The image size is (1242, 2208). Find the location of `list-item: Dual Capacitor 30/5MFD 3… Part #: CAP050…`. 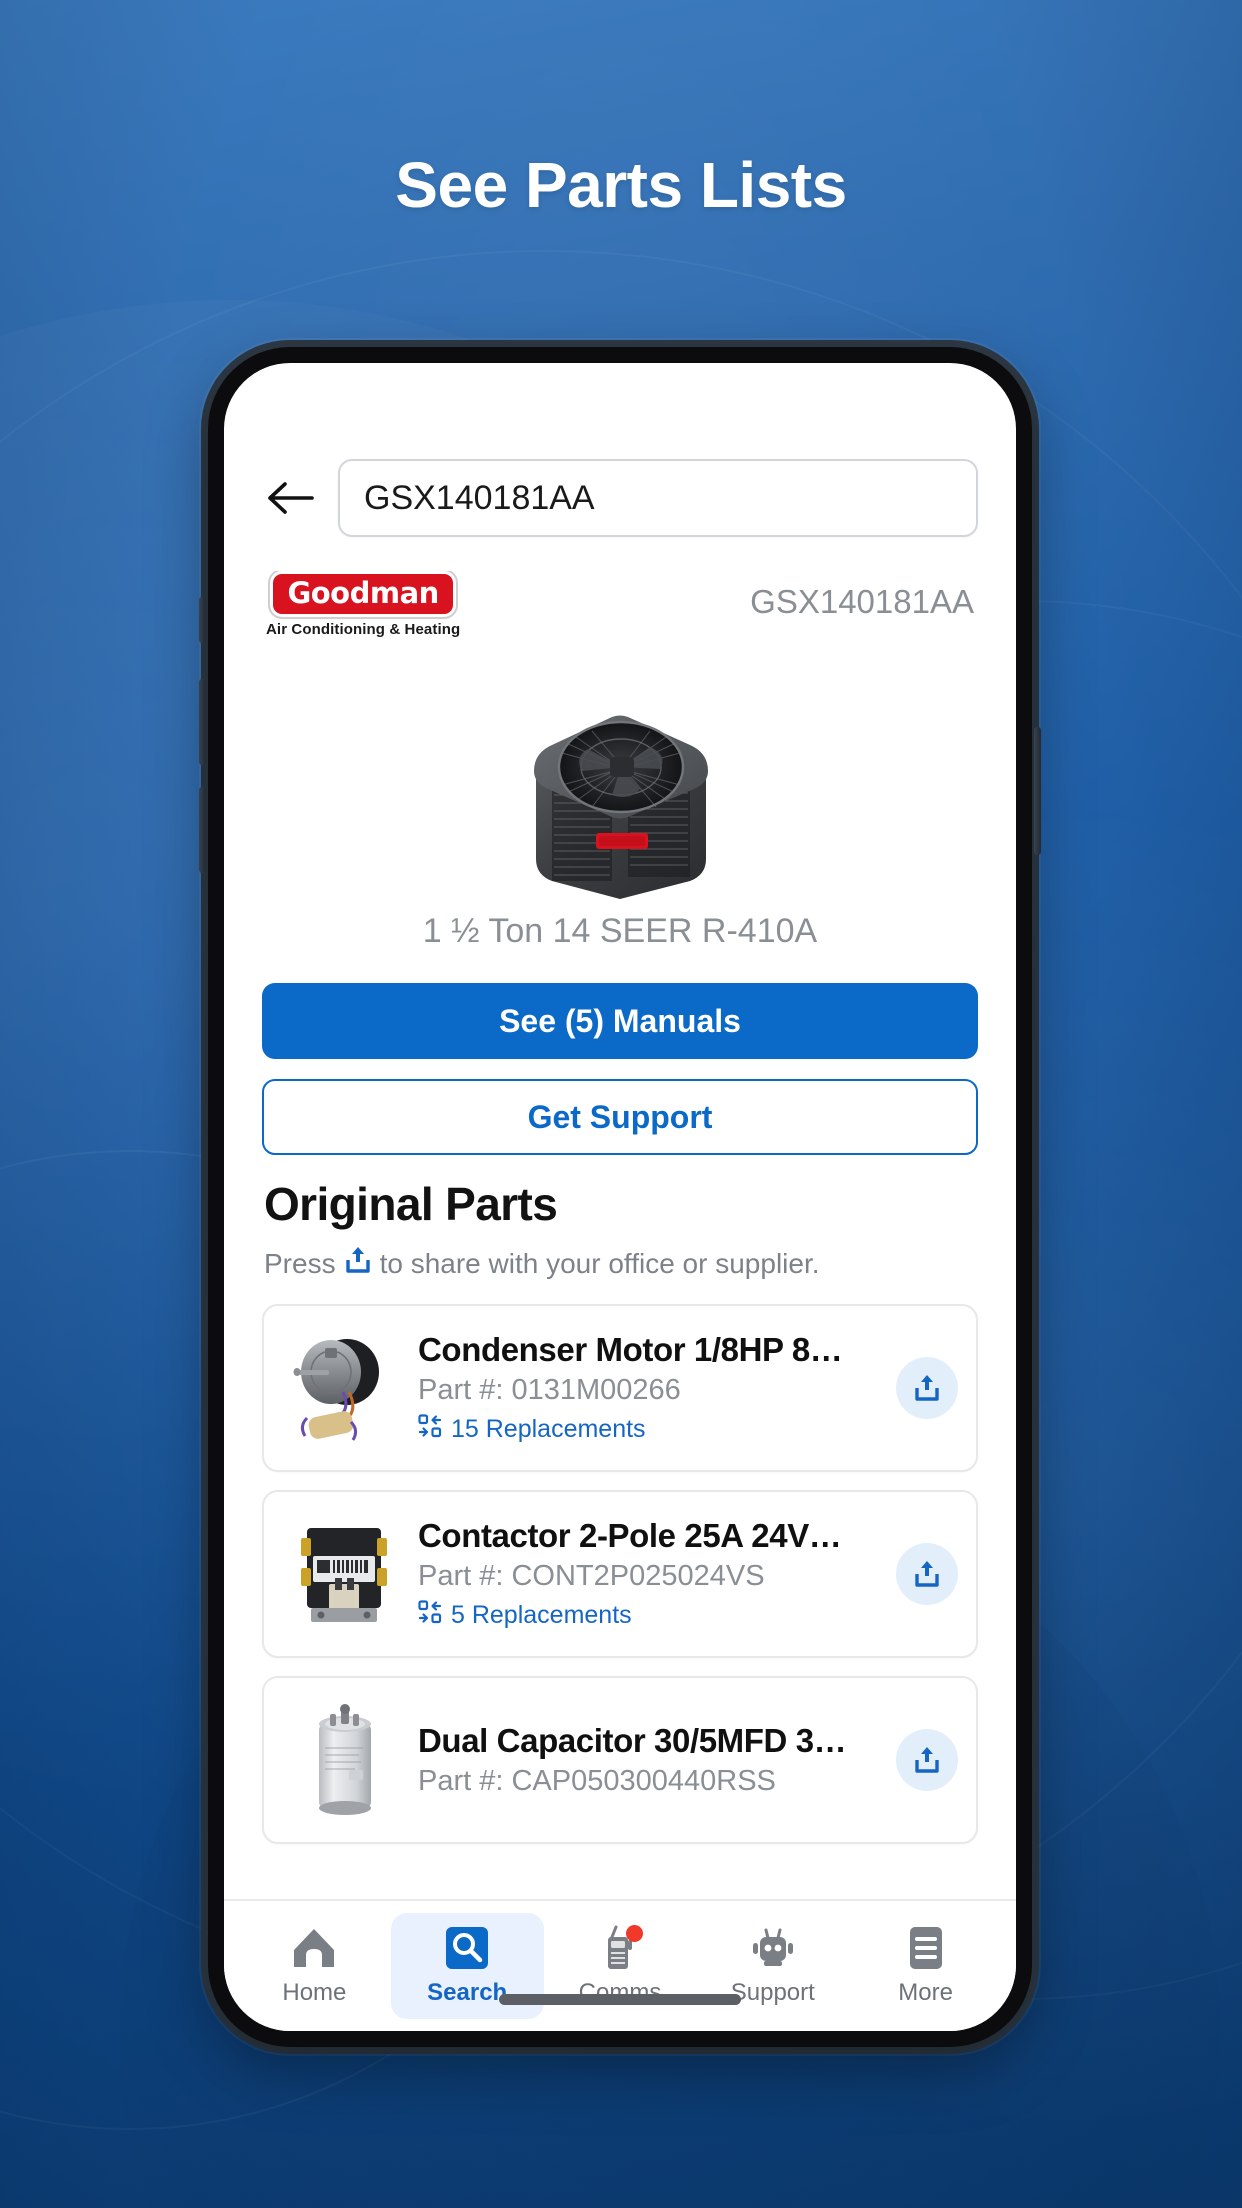

list-item: Dual Capacitor 30/5MFD 3… Part #: CAP050… is located at coordinates (620, 1760).